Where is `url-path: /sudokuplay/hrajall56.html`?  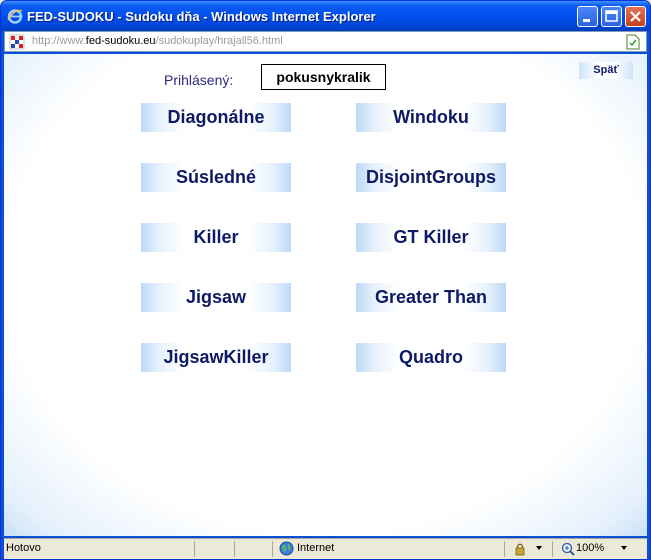
url-path: /sudokuplay/hrajall56.html is located at coordinates (219, 41).